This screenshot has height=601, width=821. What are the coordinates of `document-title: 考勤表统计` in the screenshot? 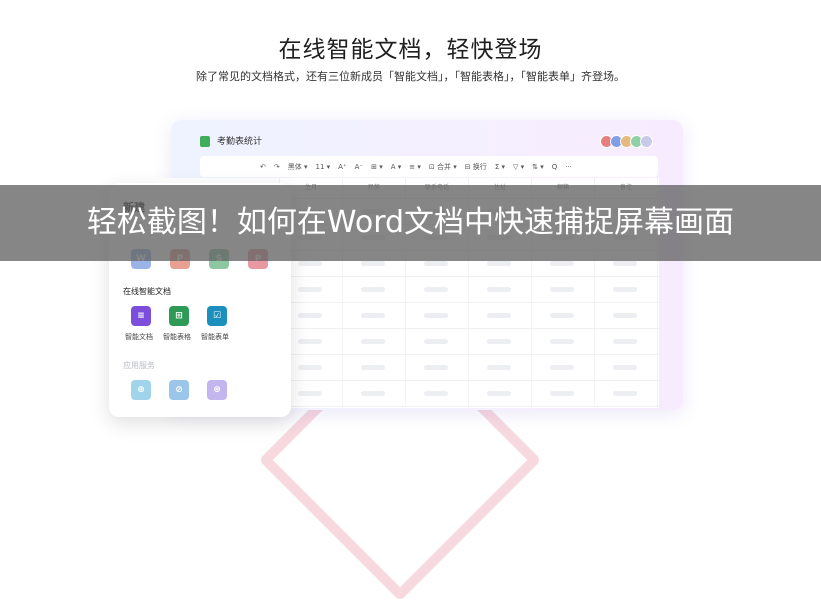 It's located at (239, 140).